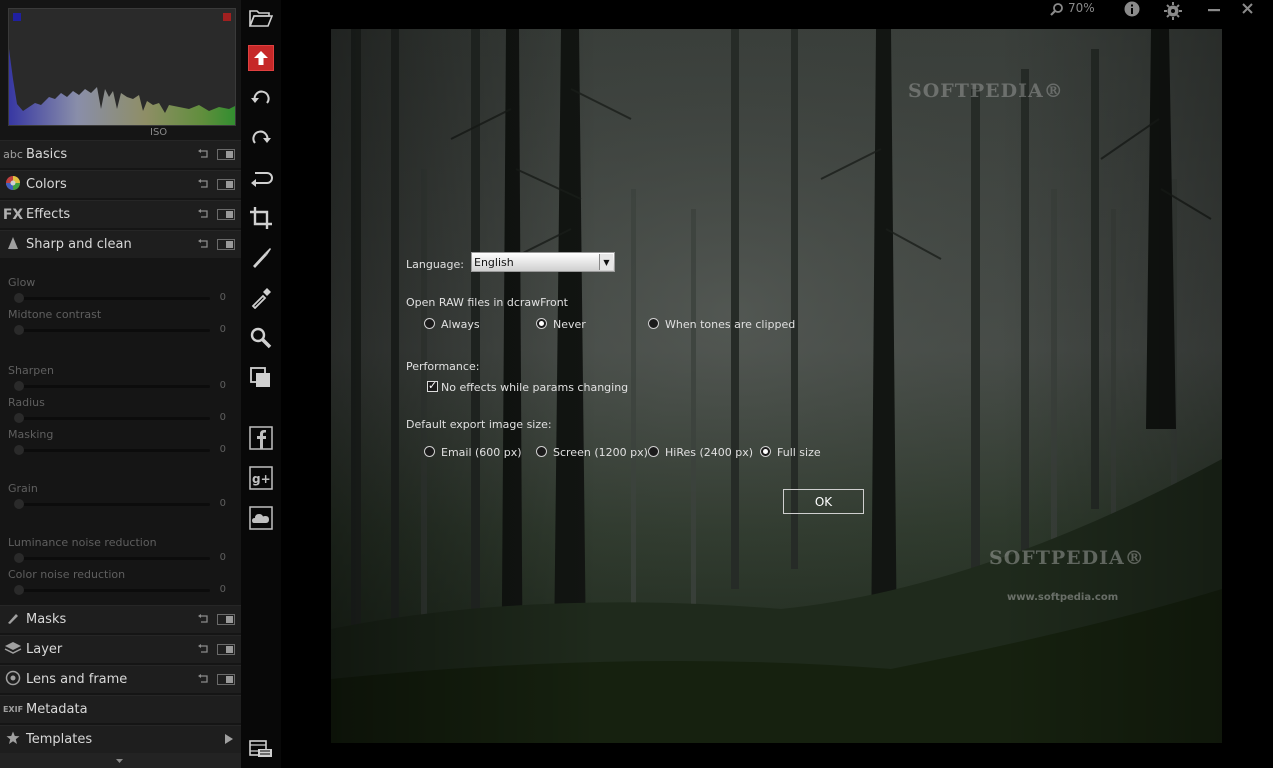 This screenshot has height=768, width=1273. Describe the element at coordinates (261, 218) in the screenshot. I see `crop-button` at that location.